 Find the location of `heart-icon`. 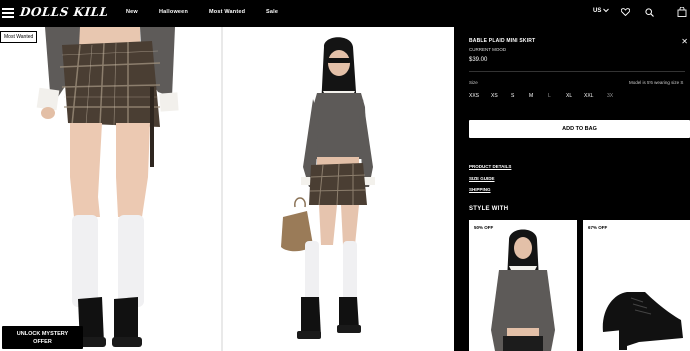

heart-icon is located at coordinates (625, 12).